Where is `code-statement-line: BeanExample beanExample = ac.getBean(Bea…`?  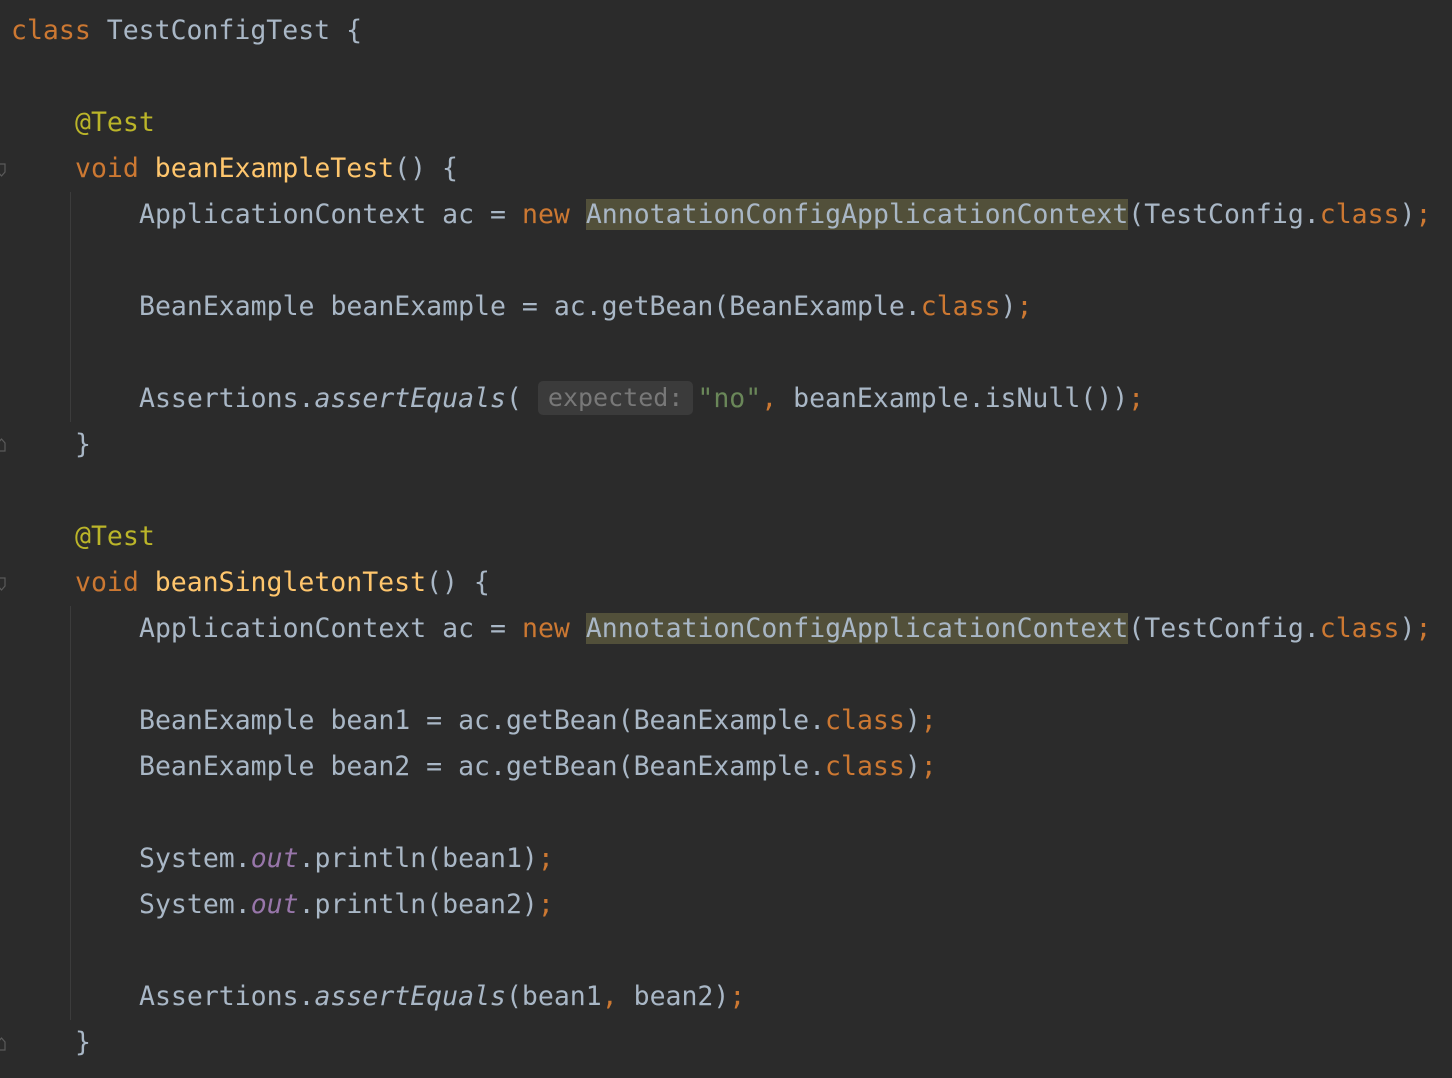 code-statement-line: BeanExample beanExample = ac.getBean(Bea… is located at coordinates (585, 307).